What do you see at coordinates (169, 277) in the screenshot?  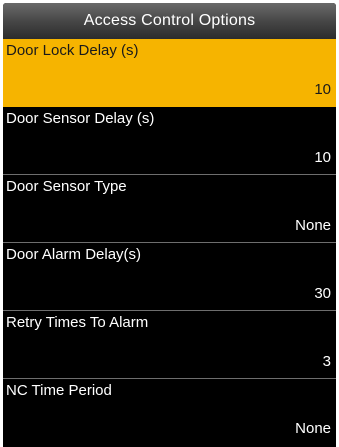 I see `menu-item-door-alarm-delay: Door Alarm Delay(s) 30` at bounding box center [169, 277].